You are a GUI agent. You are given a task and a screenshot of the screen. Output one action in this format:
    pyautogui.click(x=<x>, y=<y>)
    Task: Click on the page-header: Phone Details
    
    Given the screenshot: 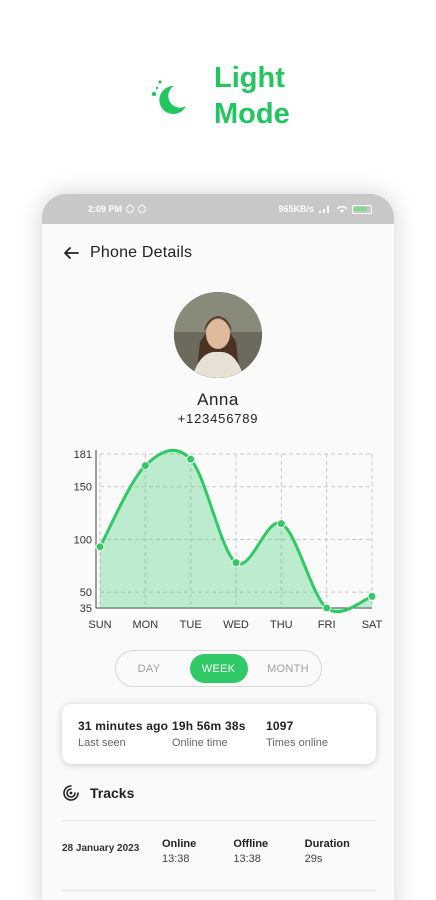 What is the action you would take?
    pyautogui.click(x=127, y=253)
    